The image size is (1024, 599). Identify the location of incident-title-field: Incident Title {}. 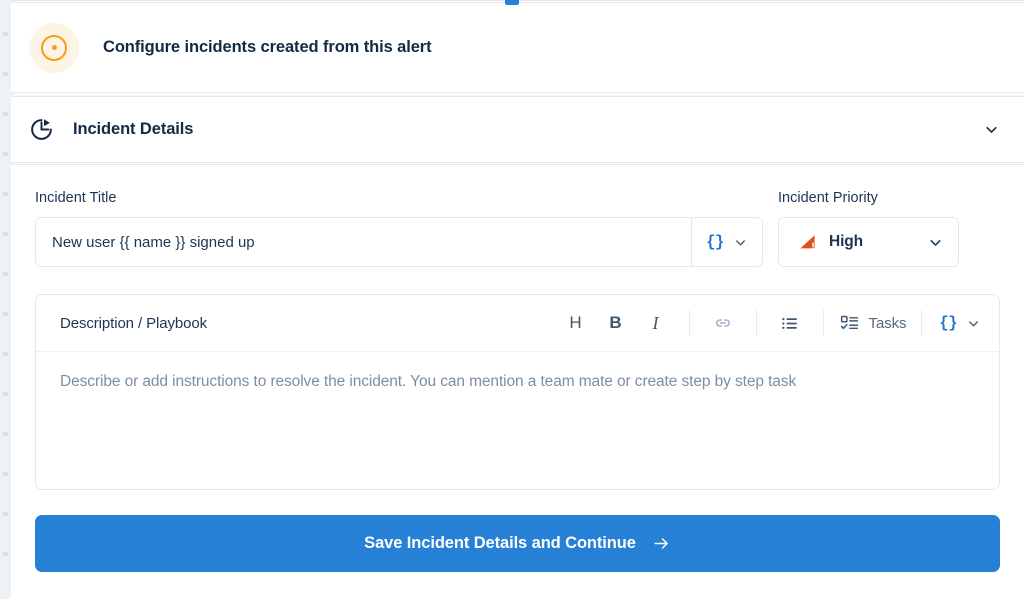
(399, 228).